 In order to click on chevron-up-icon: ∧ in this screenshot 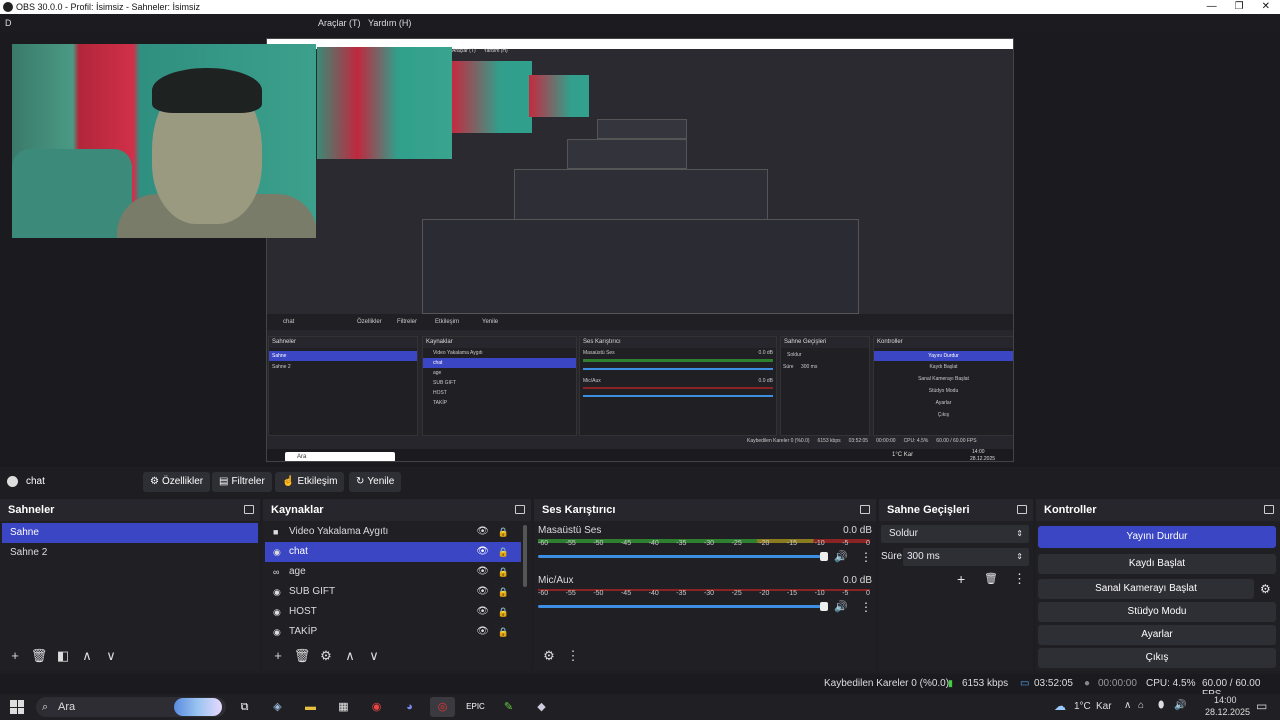, I will do `click(1127, 705)`.